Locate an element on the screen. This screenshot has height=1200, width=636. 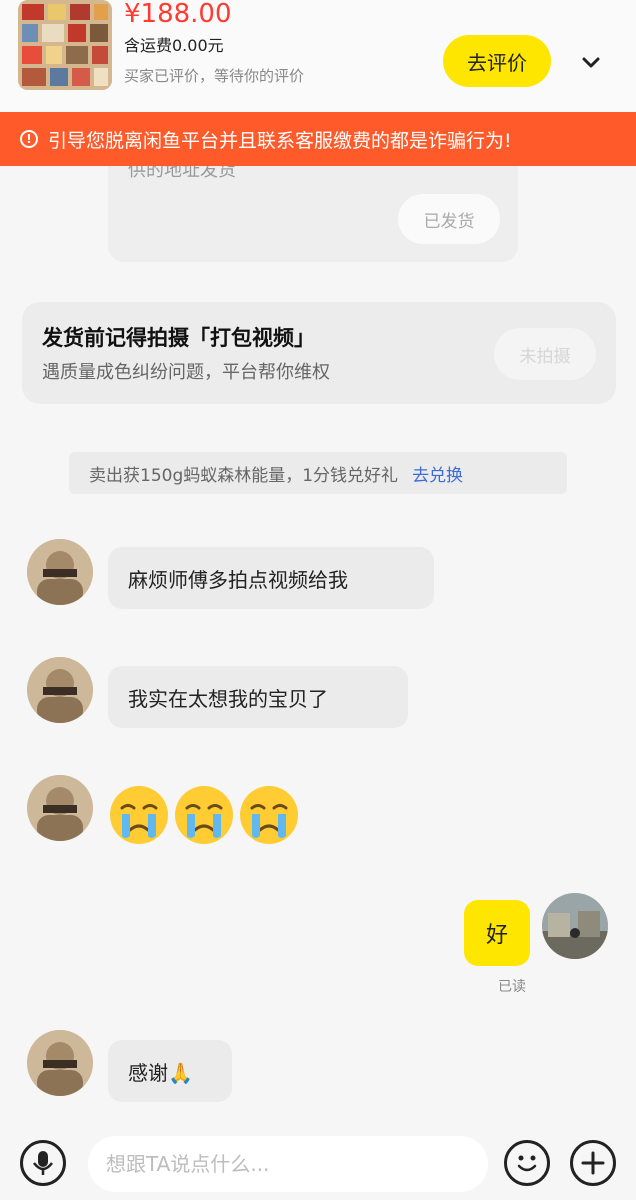
plus-icon is located at coordinates (593, 1163).